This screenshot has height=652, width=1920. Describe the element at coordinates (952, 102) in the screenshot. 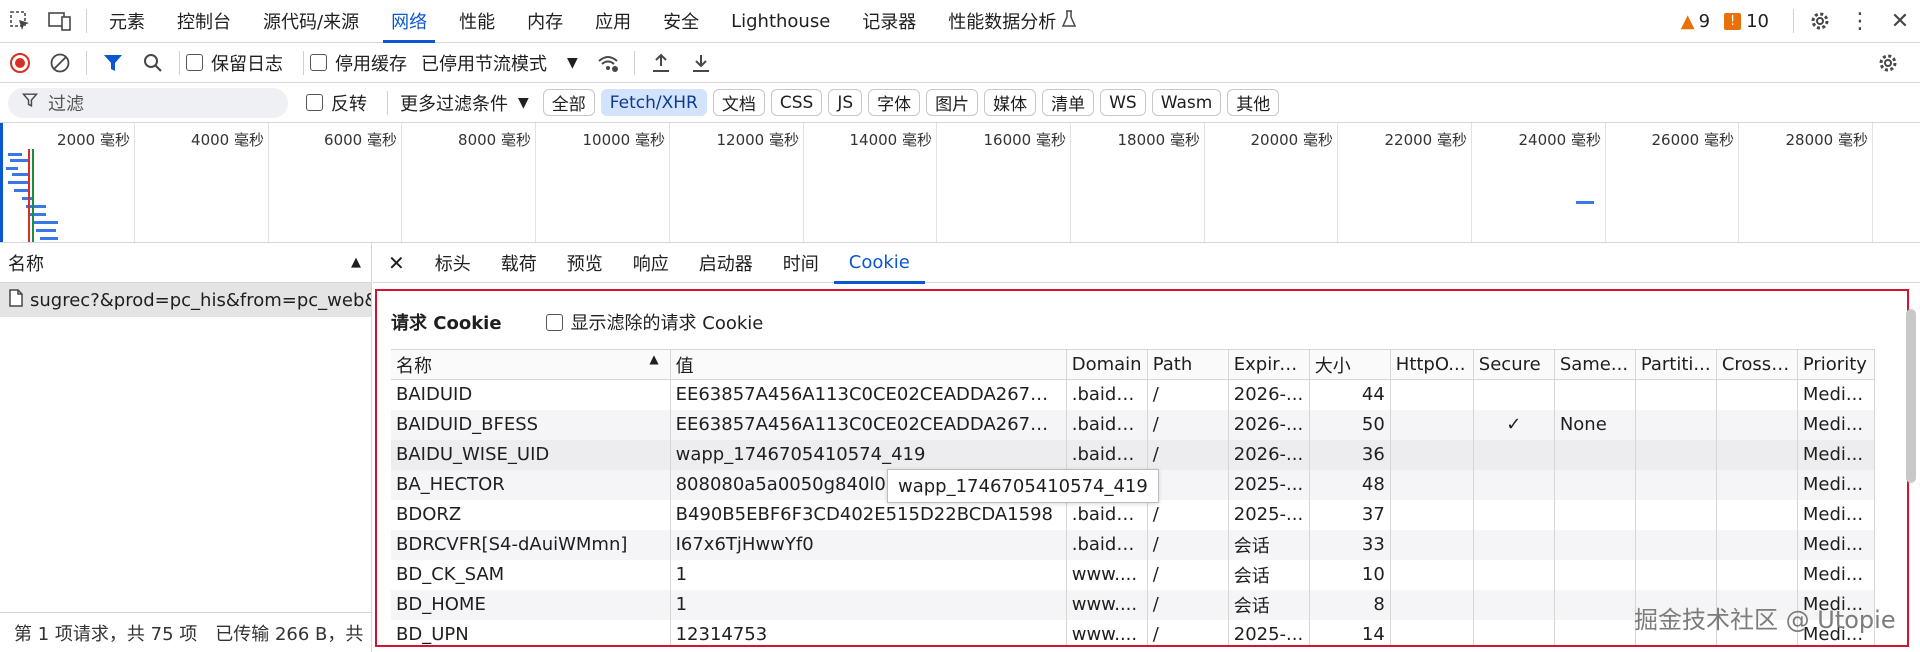

I see `filter-chip: 图片` at that location.